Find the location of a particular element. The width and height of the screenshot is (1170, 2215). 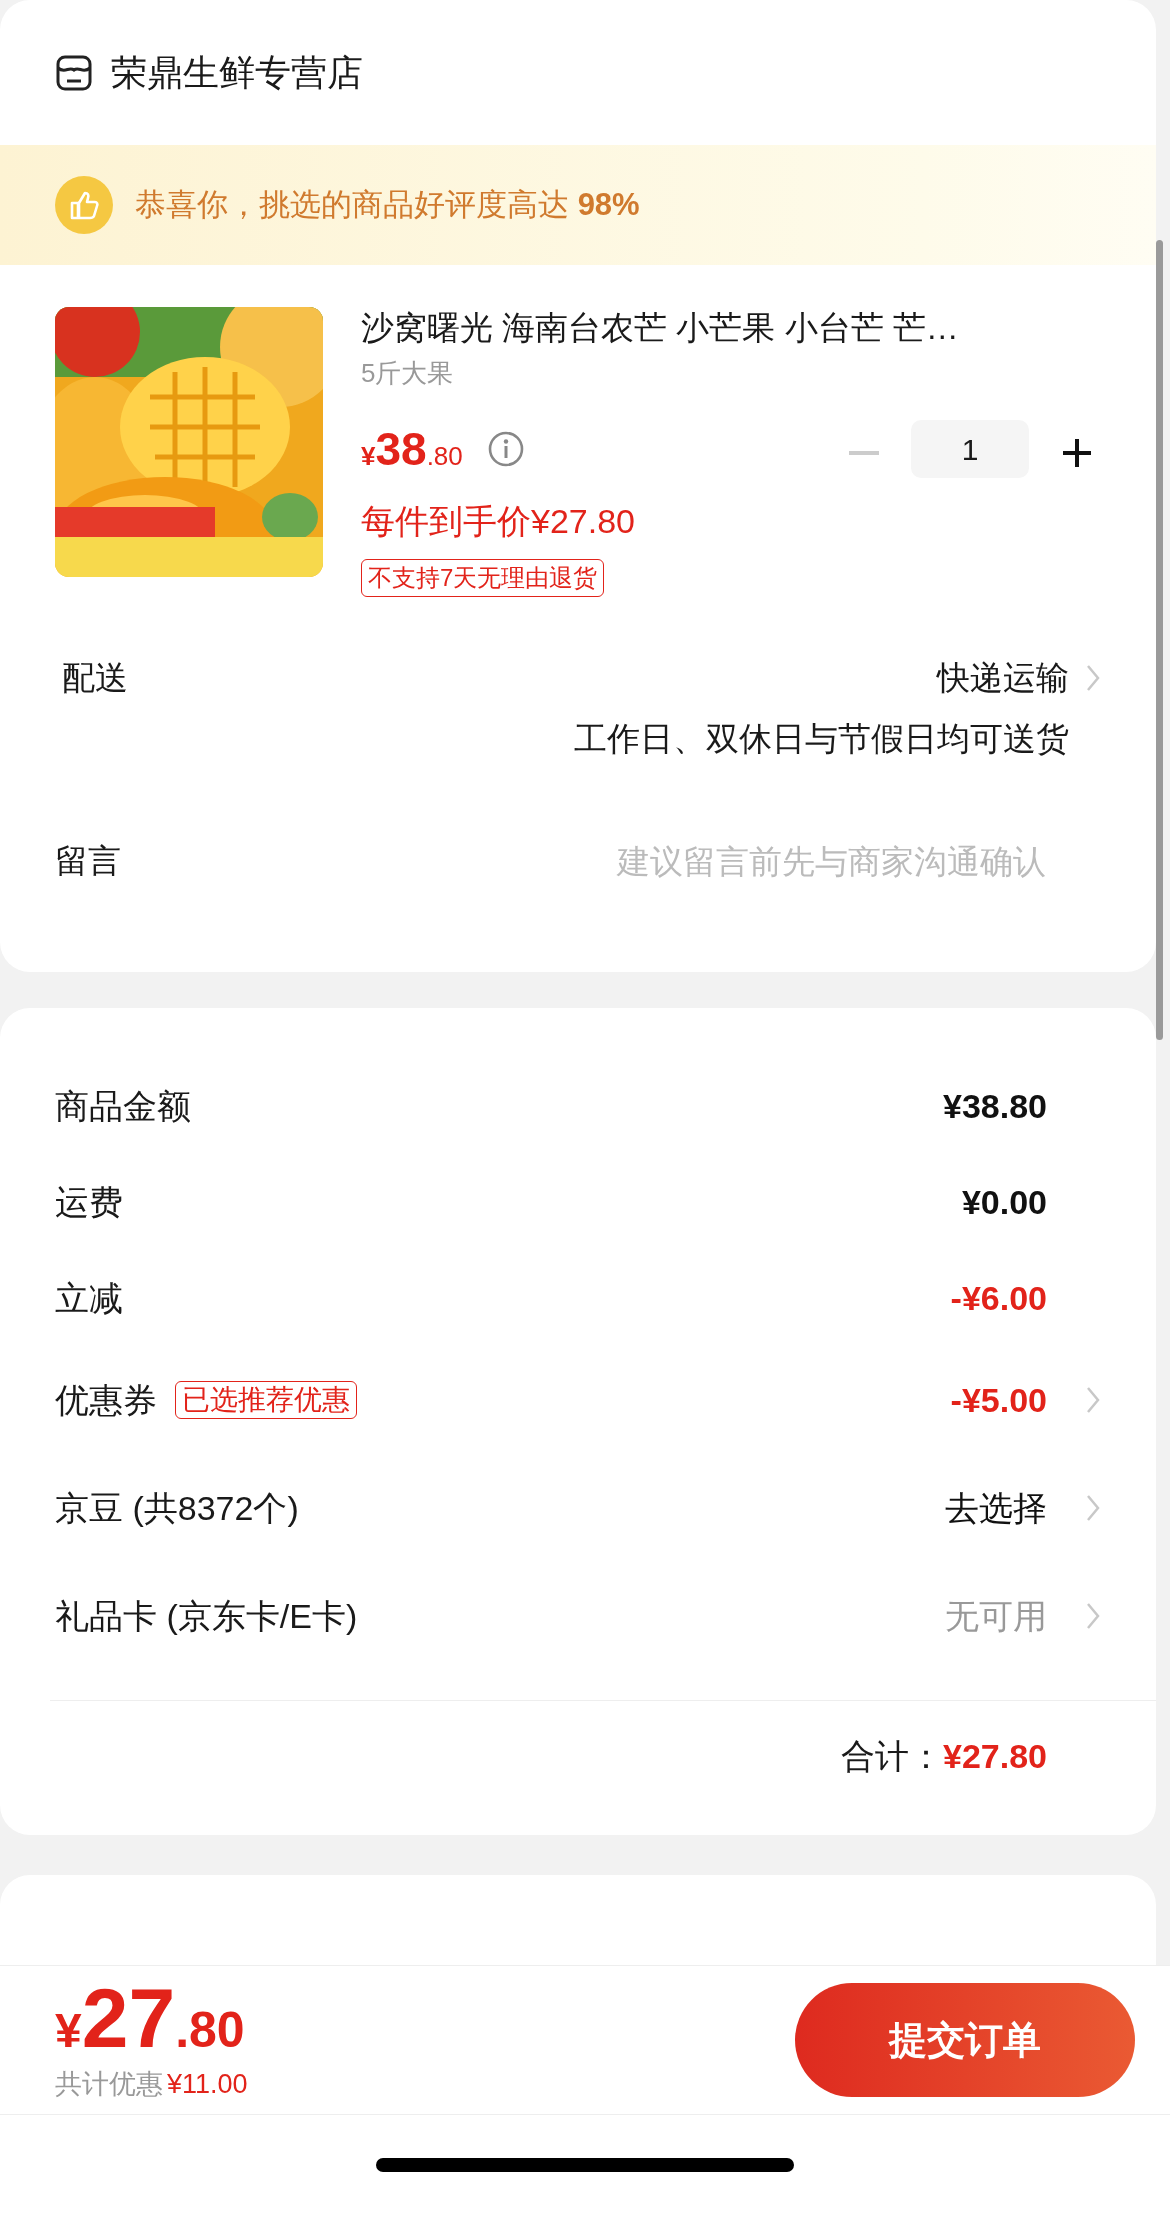

summary-value: -¥6.00 is located at coordinates (998, 1298).